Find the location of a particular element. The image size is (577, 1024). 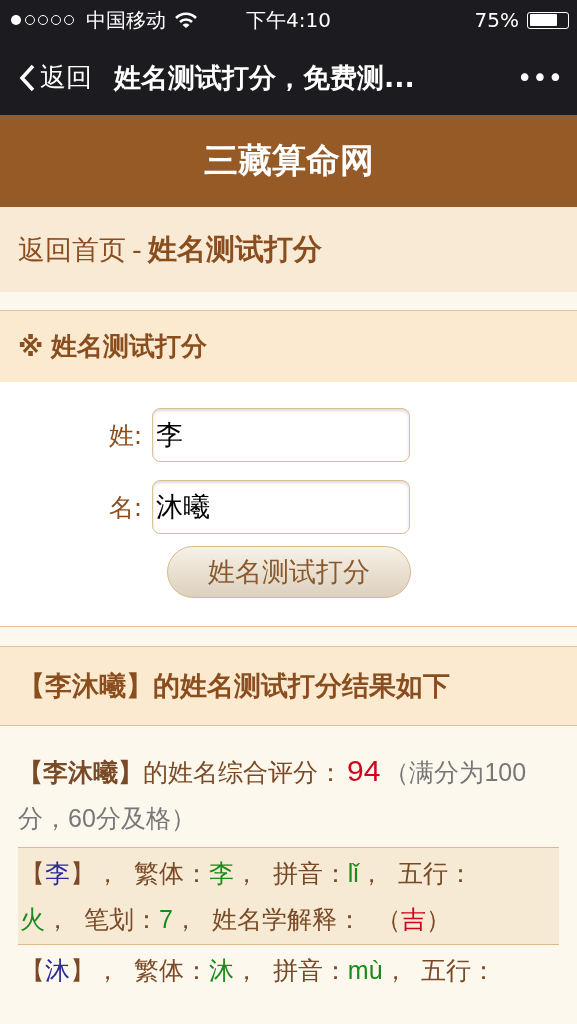

section-title: 姓名测试打分 is located at coordinates (129, 346).